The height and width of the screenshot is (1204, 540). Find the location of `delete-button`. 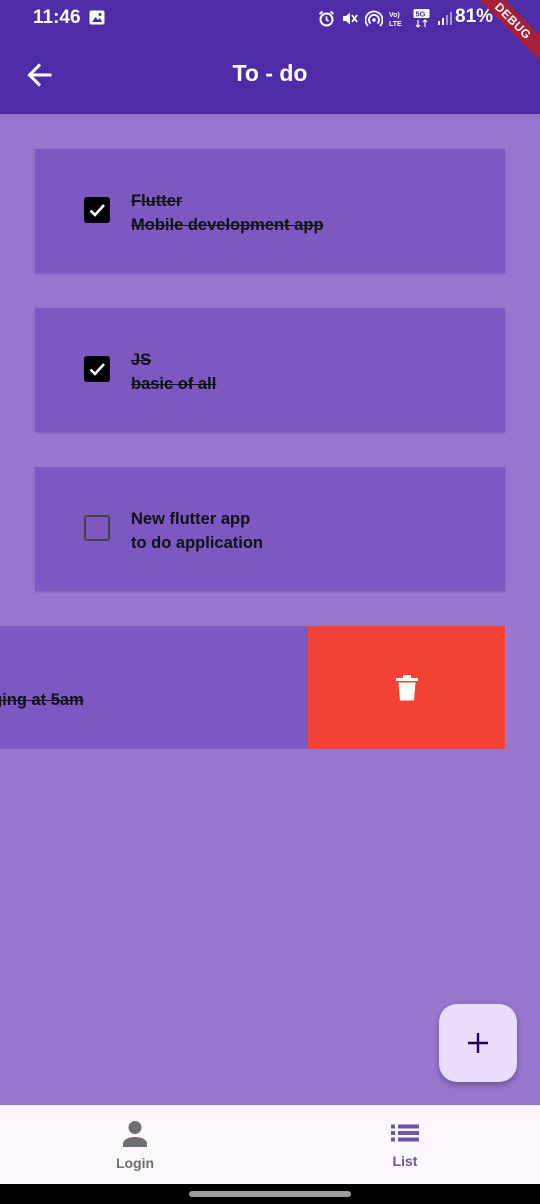

delete-button is located at coordinates (406, 687).